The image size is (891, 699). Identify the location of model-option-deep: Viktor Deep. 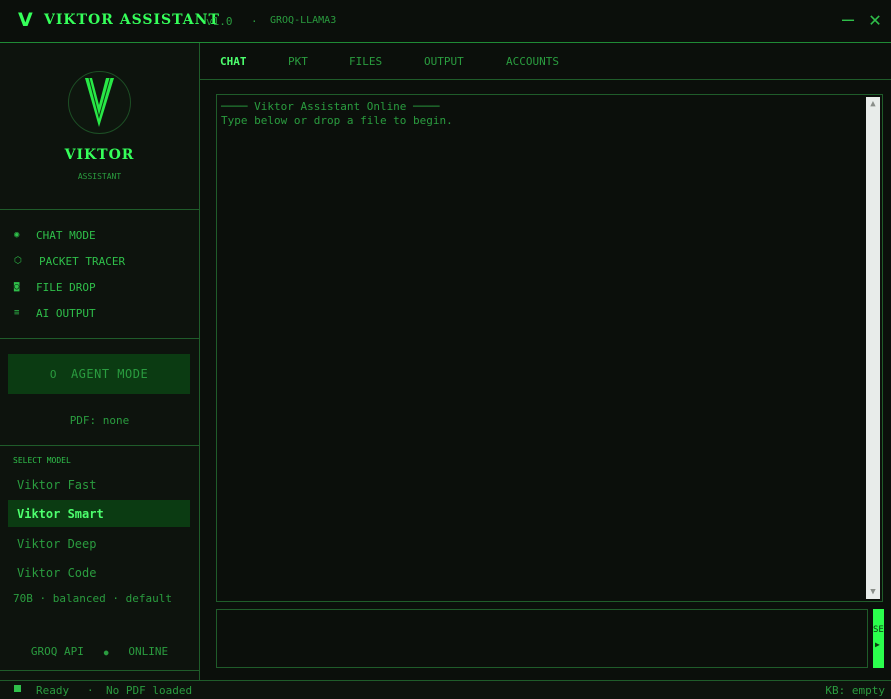
(99, 543).